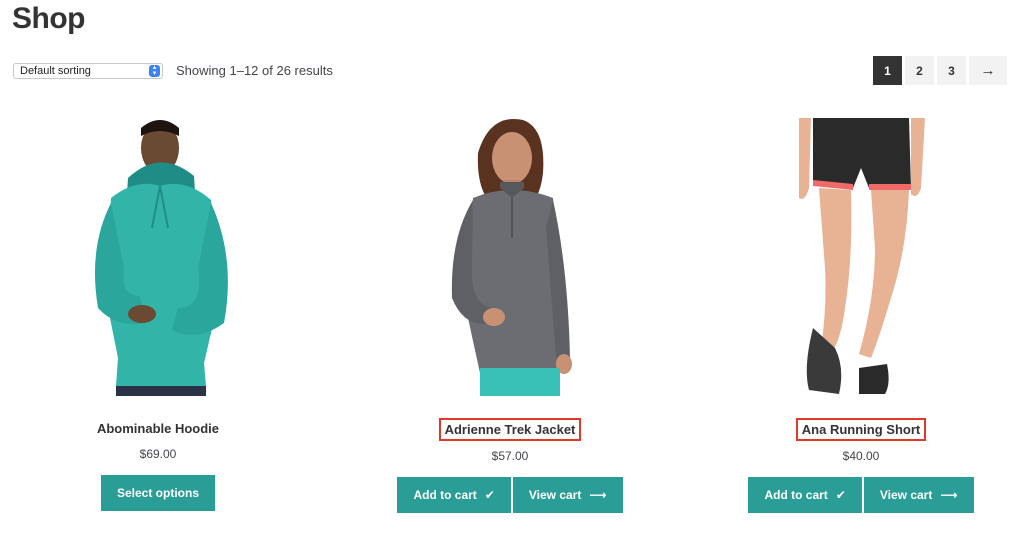  What do you see at coordinates (158, 454) in the screenshot?
I see `product-price: $69.00` at bounding box center [158, 454].